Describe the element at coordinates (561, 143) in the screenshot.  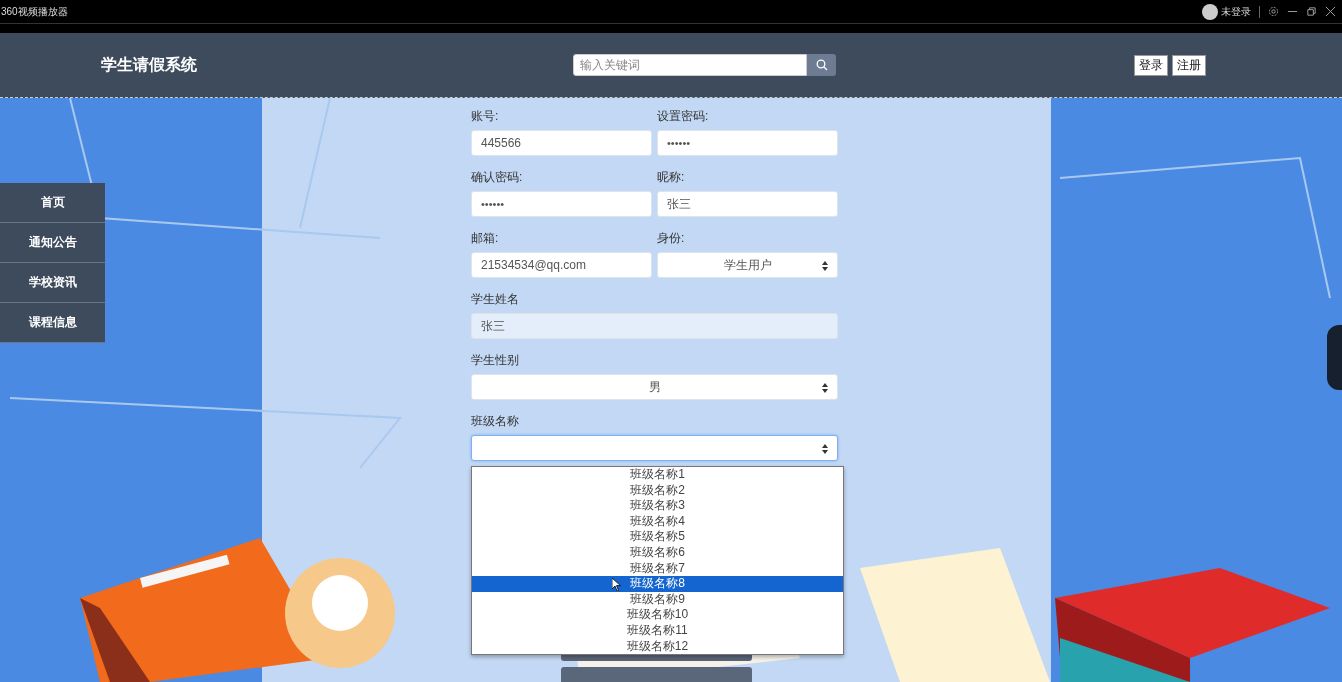
I see `input-field: 445566` at that location.